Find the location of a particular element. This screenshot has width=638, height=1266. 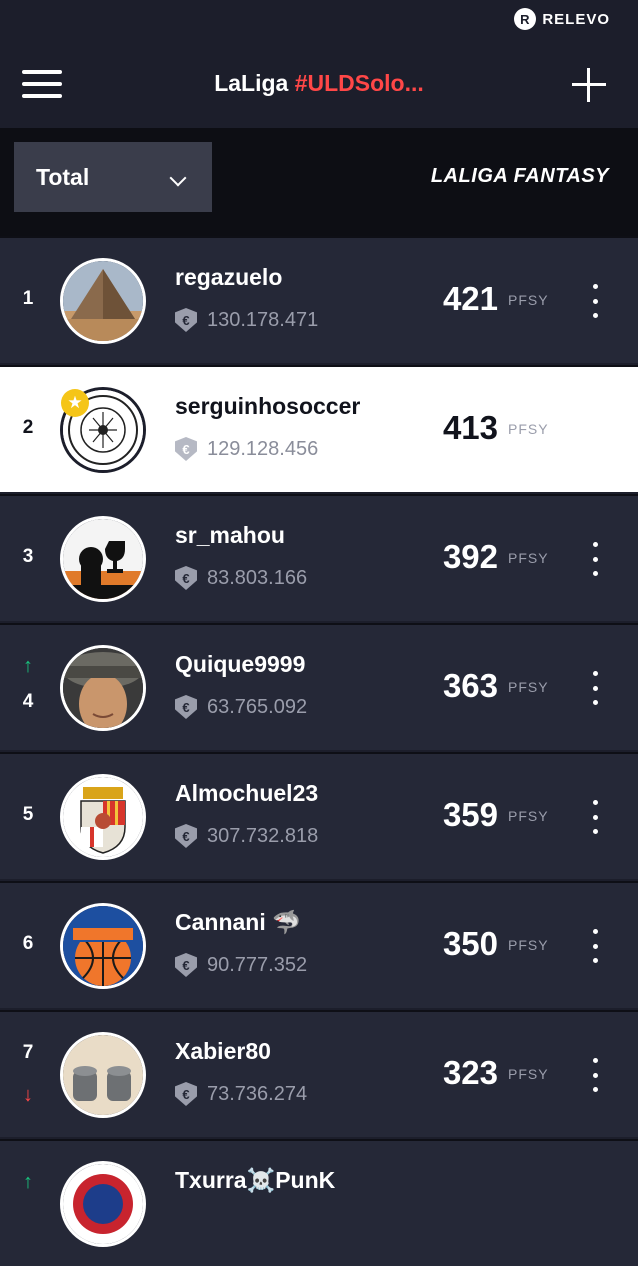

filter-bar: Total LALIGA FANTASY is located at coordinates (319, 182).